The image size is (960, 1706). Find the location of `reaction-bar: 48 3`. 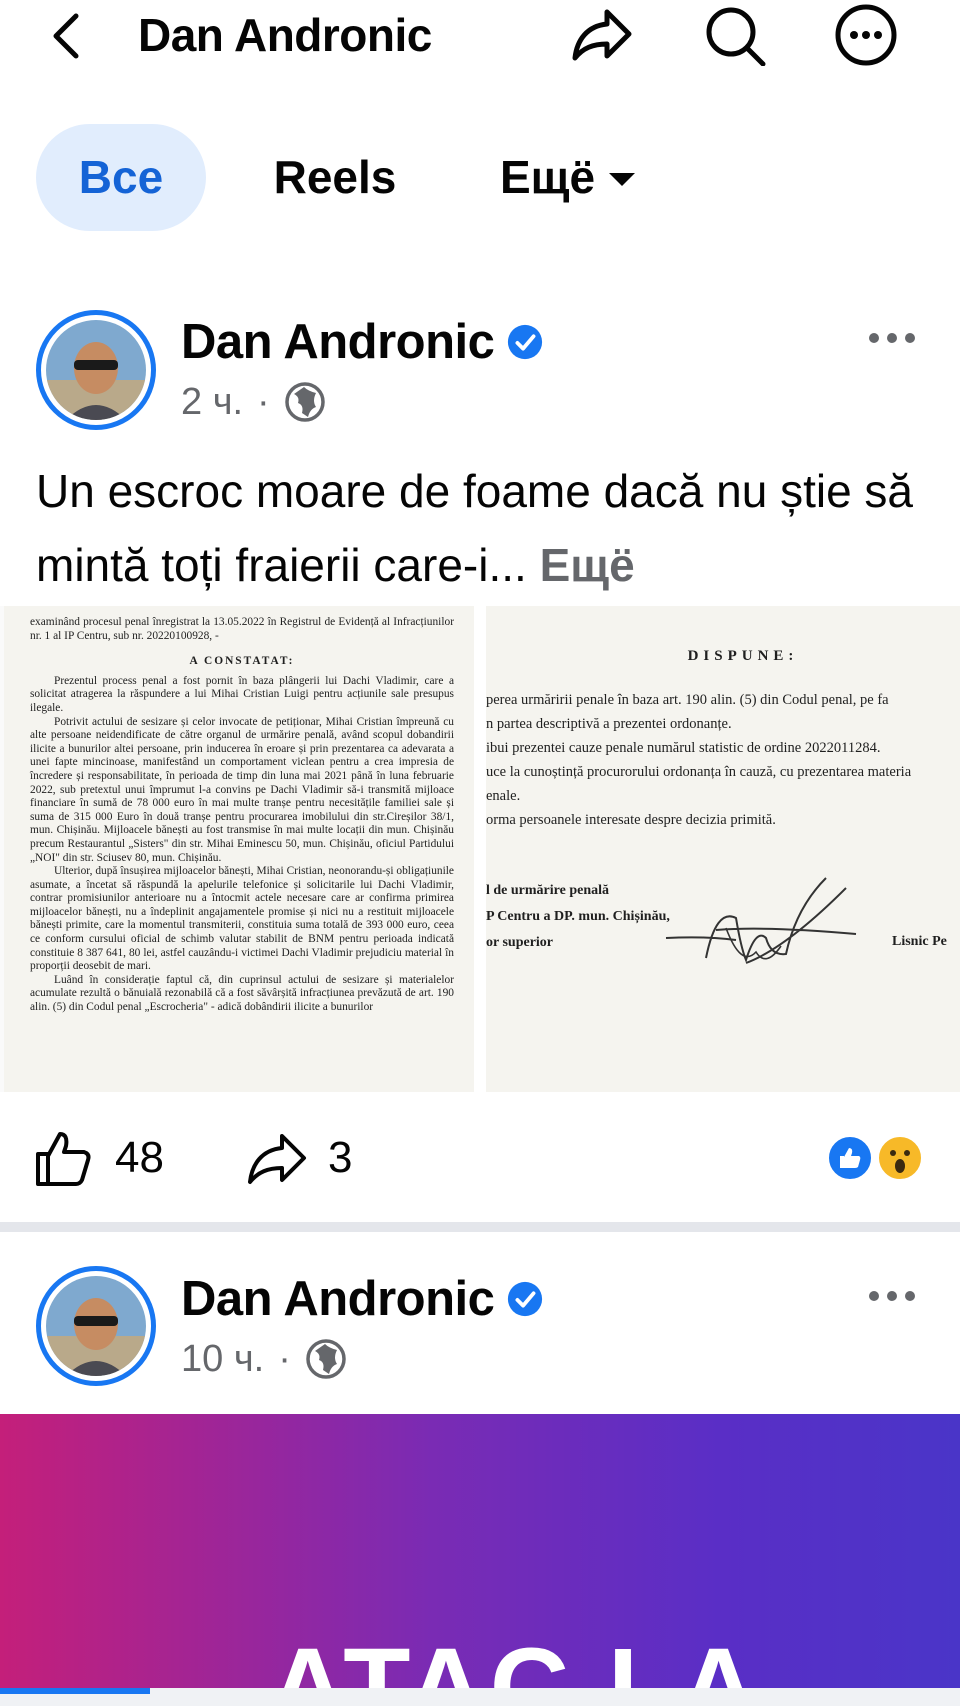

reaction-bar: 48 3 is located at coordinates (480, 1160).